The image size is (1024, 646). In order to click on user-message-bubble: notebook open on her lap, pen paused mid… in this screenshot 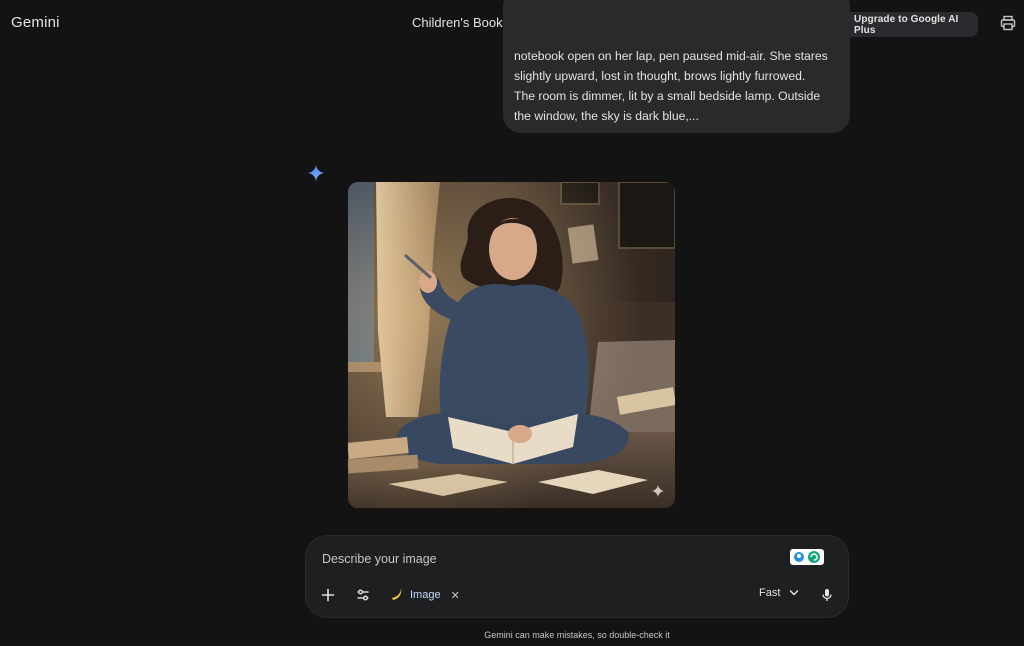, I will do `click(676, 66)`.